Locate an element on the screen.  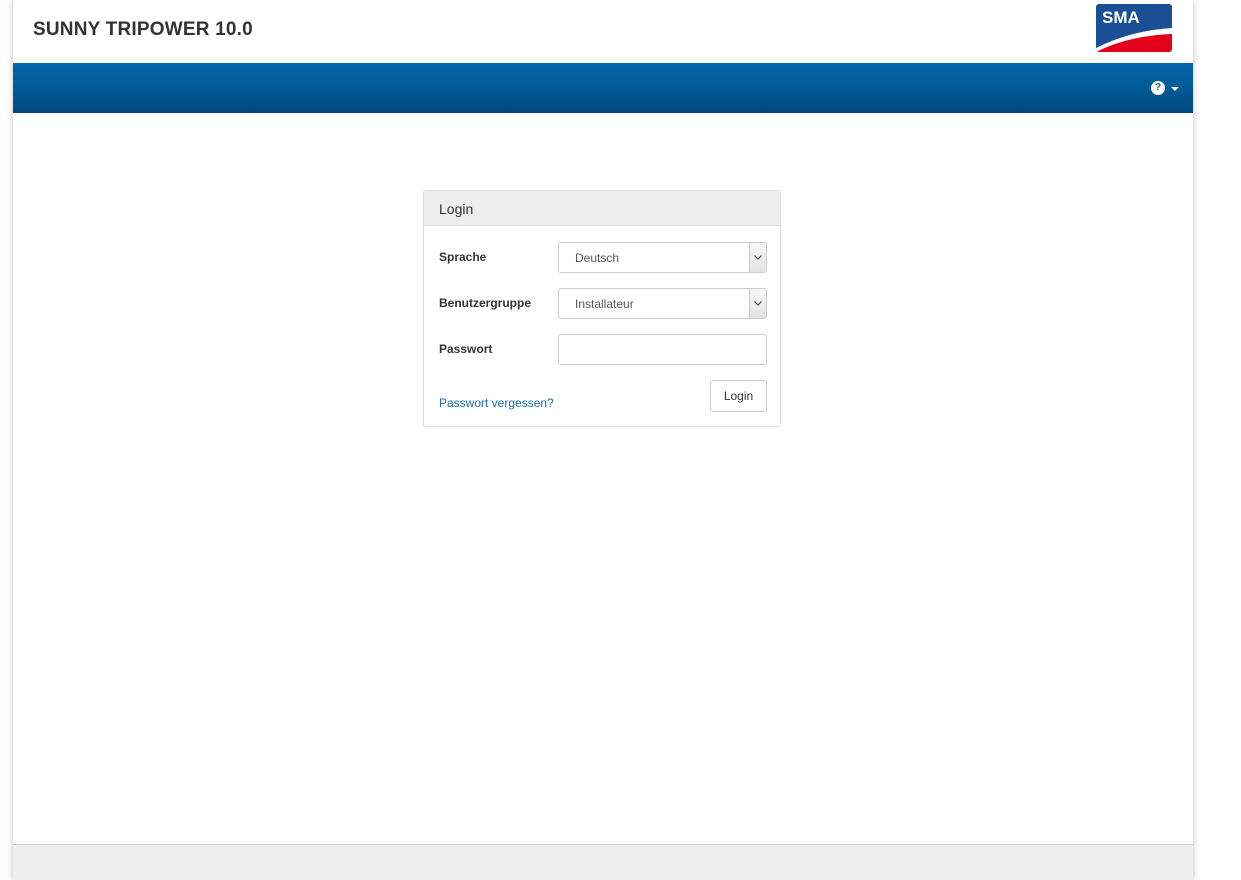
caret-down-icon is located at coordinates (1175, 89).